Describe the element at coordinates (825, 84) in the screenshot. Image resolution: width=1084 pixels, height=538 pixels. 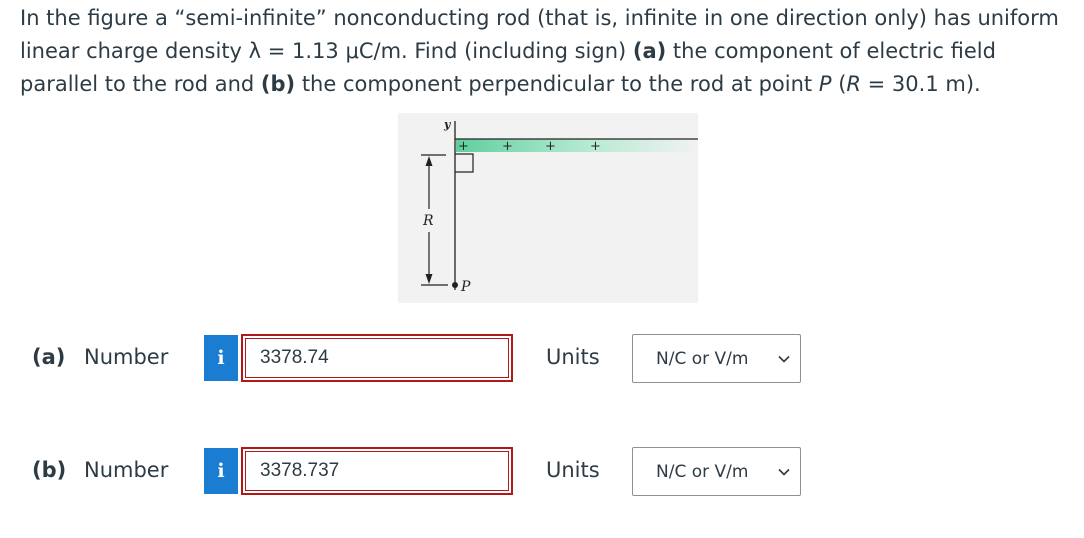
I see `point-symbol: P` at that location.